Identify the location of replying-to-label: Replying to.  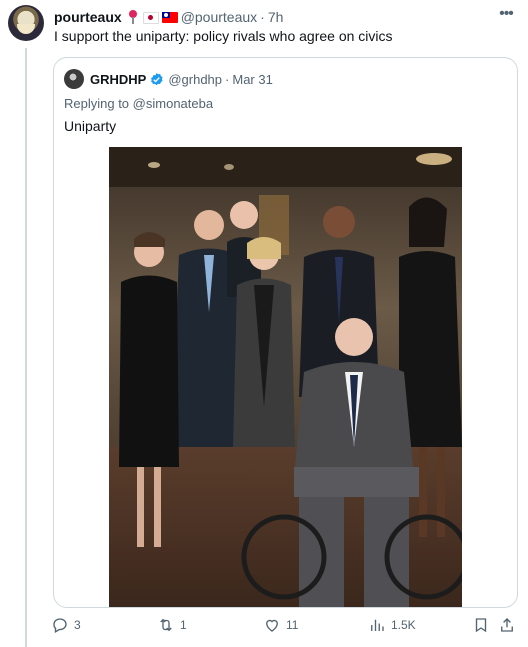
(97, 103).